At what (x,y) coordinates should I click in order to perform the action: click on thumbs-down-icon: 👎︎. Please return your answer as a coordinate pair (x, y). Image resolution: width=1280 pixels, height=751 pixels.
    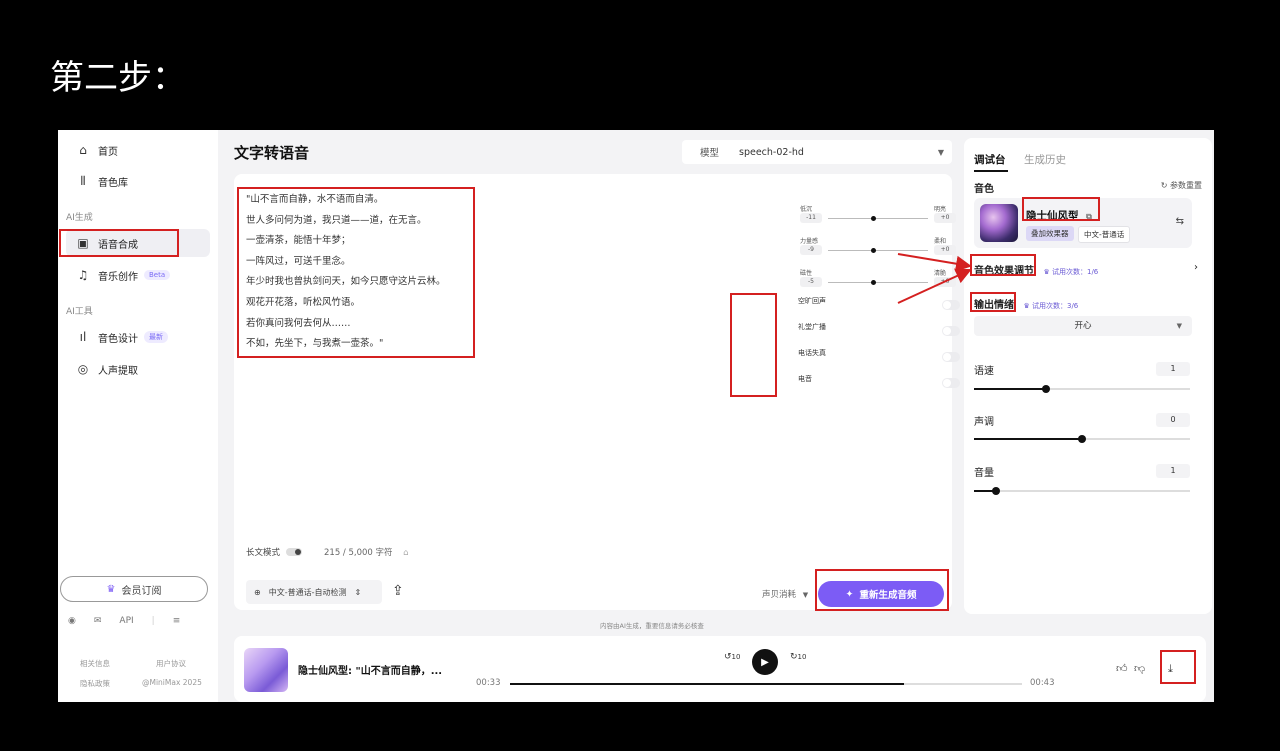
    Looking at the image, I should click on (1139, 668).